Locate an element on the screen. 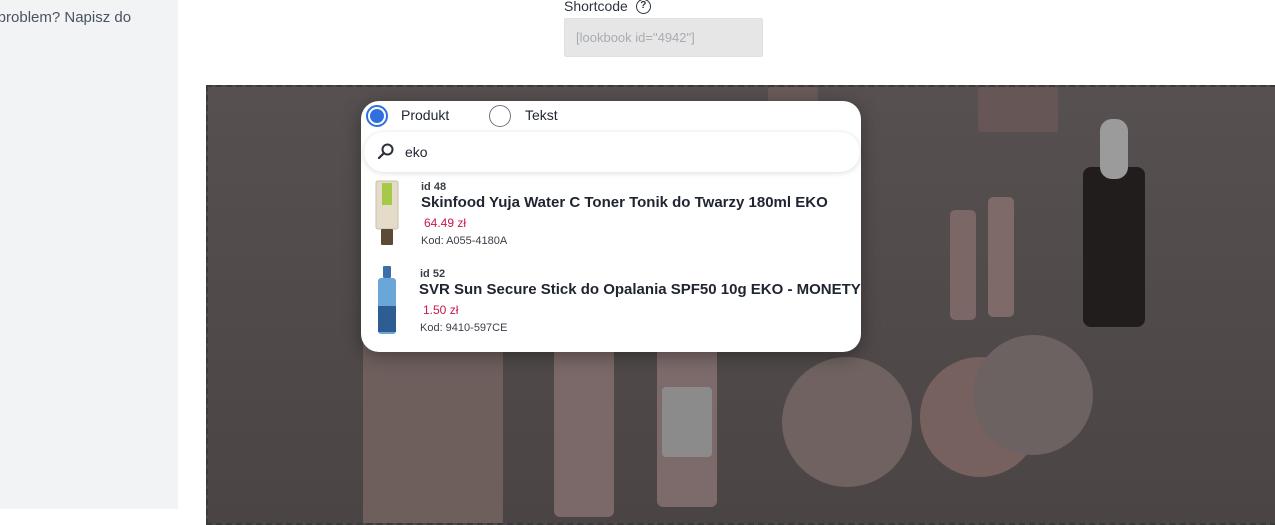  product-code: Kod: A055-4180A is located at coordinates (464, 241).